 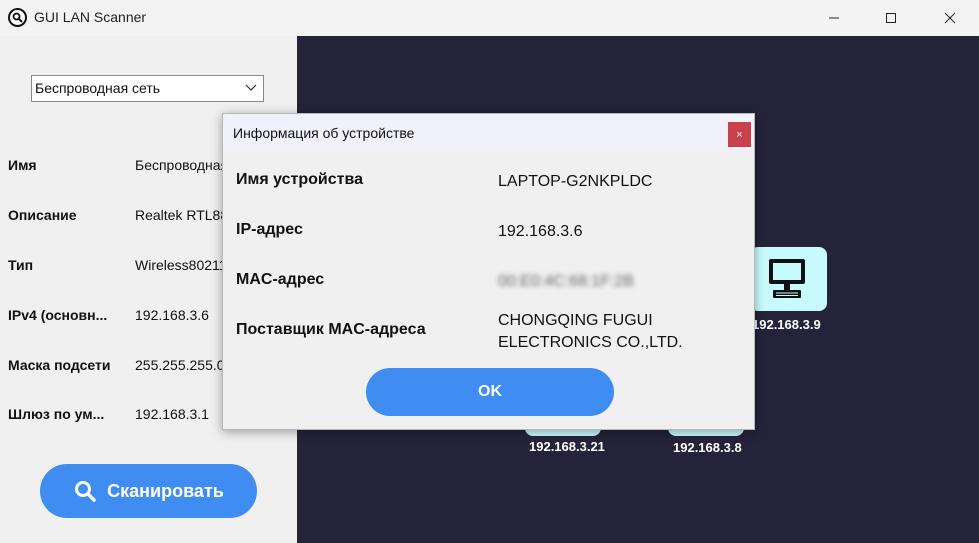 I want to click on adapter-info-label: Имя, so click(x=22, y=165).